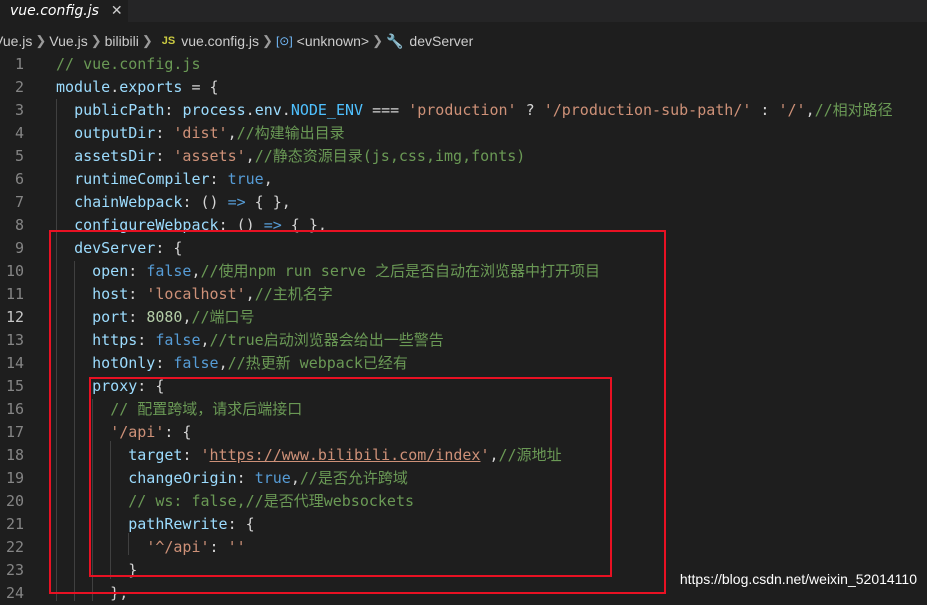 This screenshot has height=605, width=927. Describe the element at coordinates (394, 40) in the screenshot. I see `wrench-icon: 🔧` at that location.